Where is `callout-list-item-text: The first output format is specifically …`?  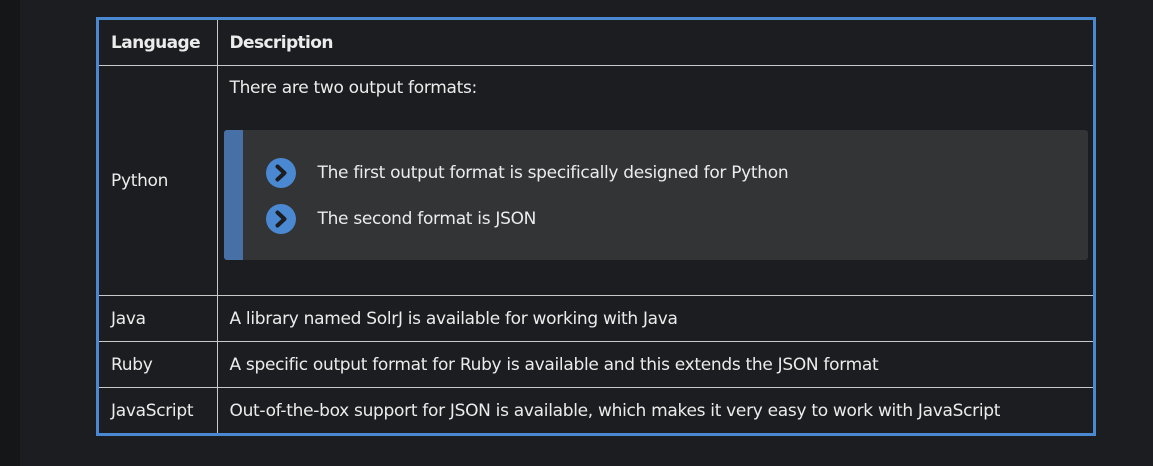
callout-list-item-text: The first output format is specifically … is located at coordinates (553, 173).